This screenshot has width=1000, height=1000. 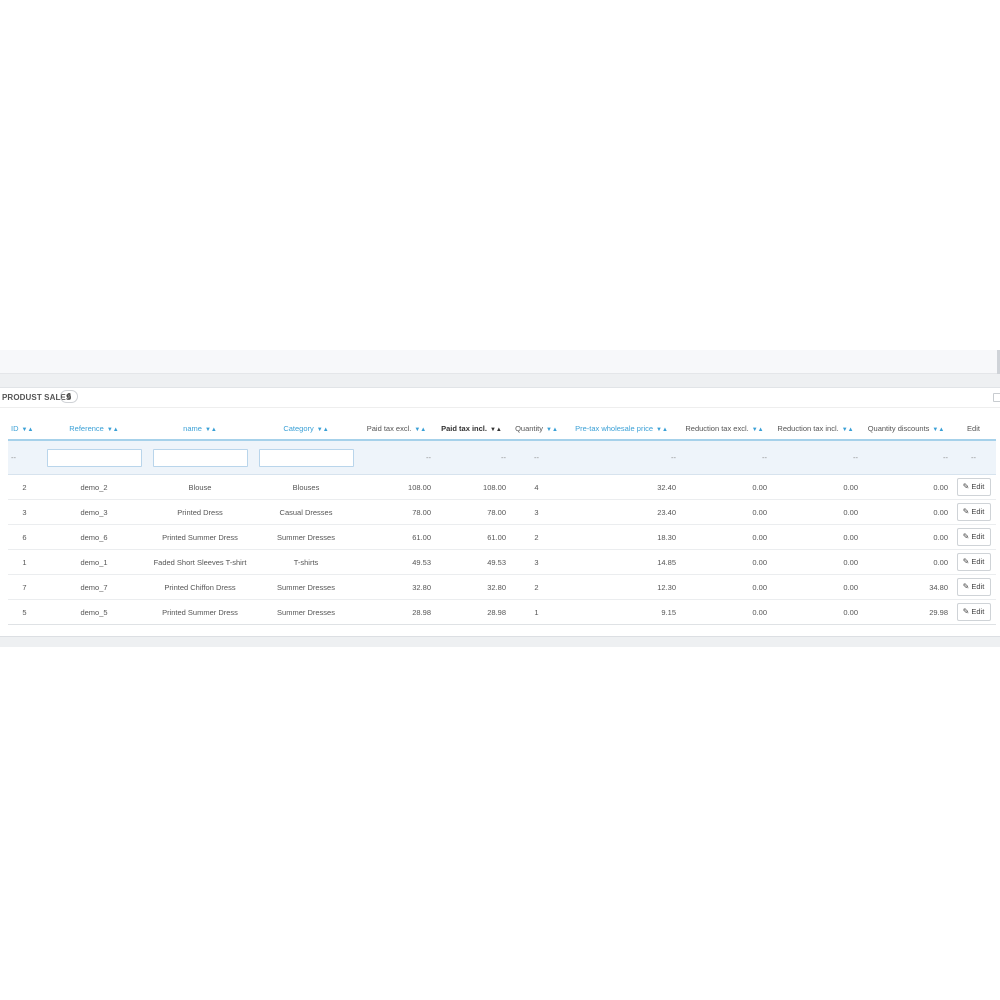 I want to click on cell-reference: demo_3, so click(x=94, y=512).